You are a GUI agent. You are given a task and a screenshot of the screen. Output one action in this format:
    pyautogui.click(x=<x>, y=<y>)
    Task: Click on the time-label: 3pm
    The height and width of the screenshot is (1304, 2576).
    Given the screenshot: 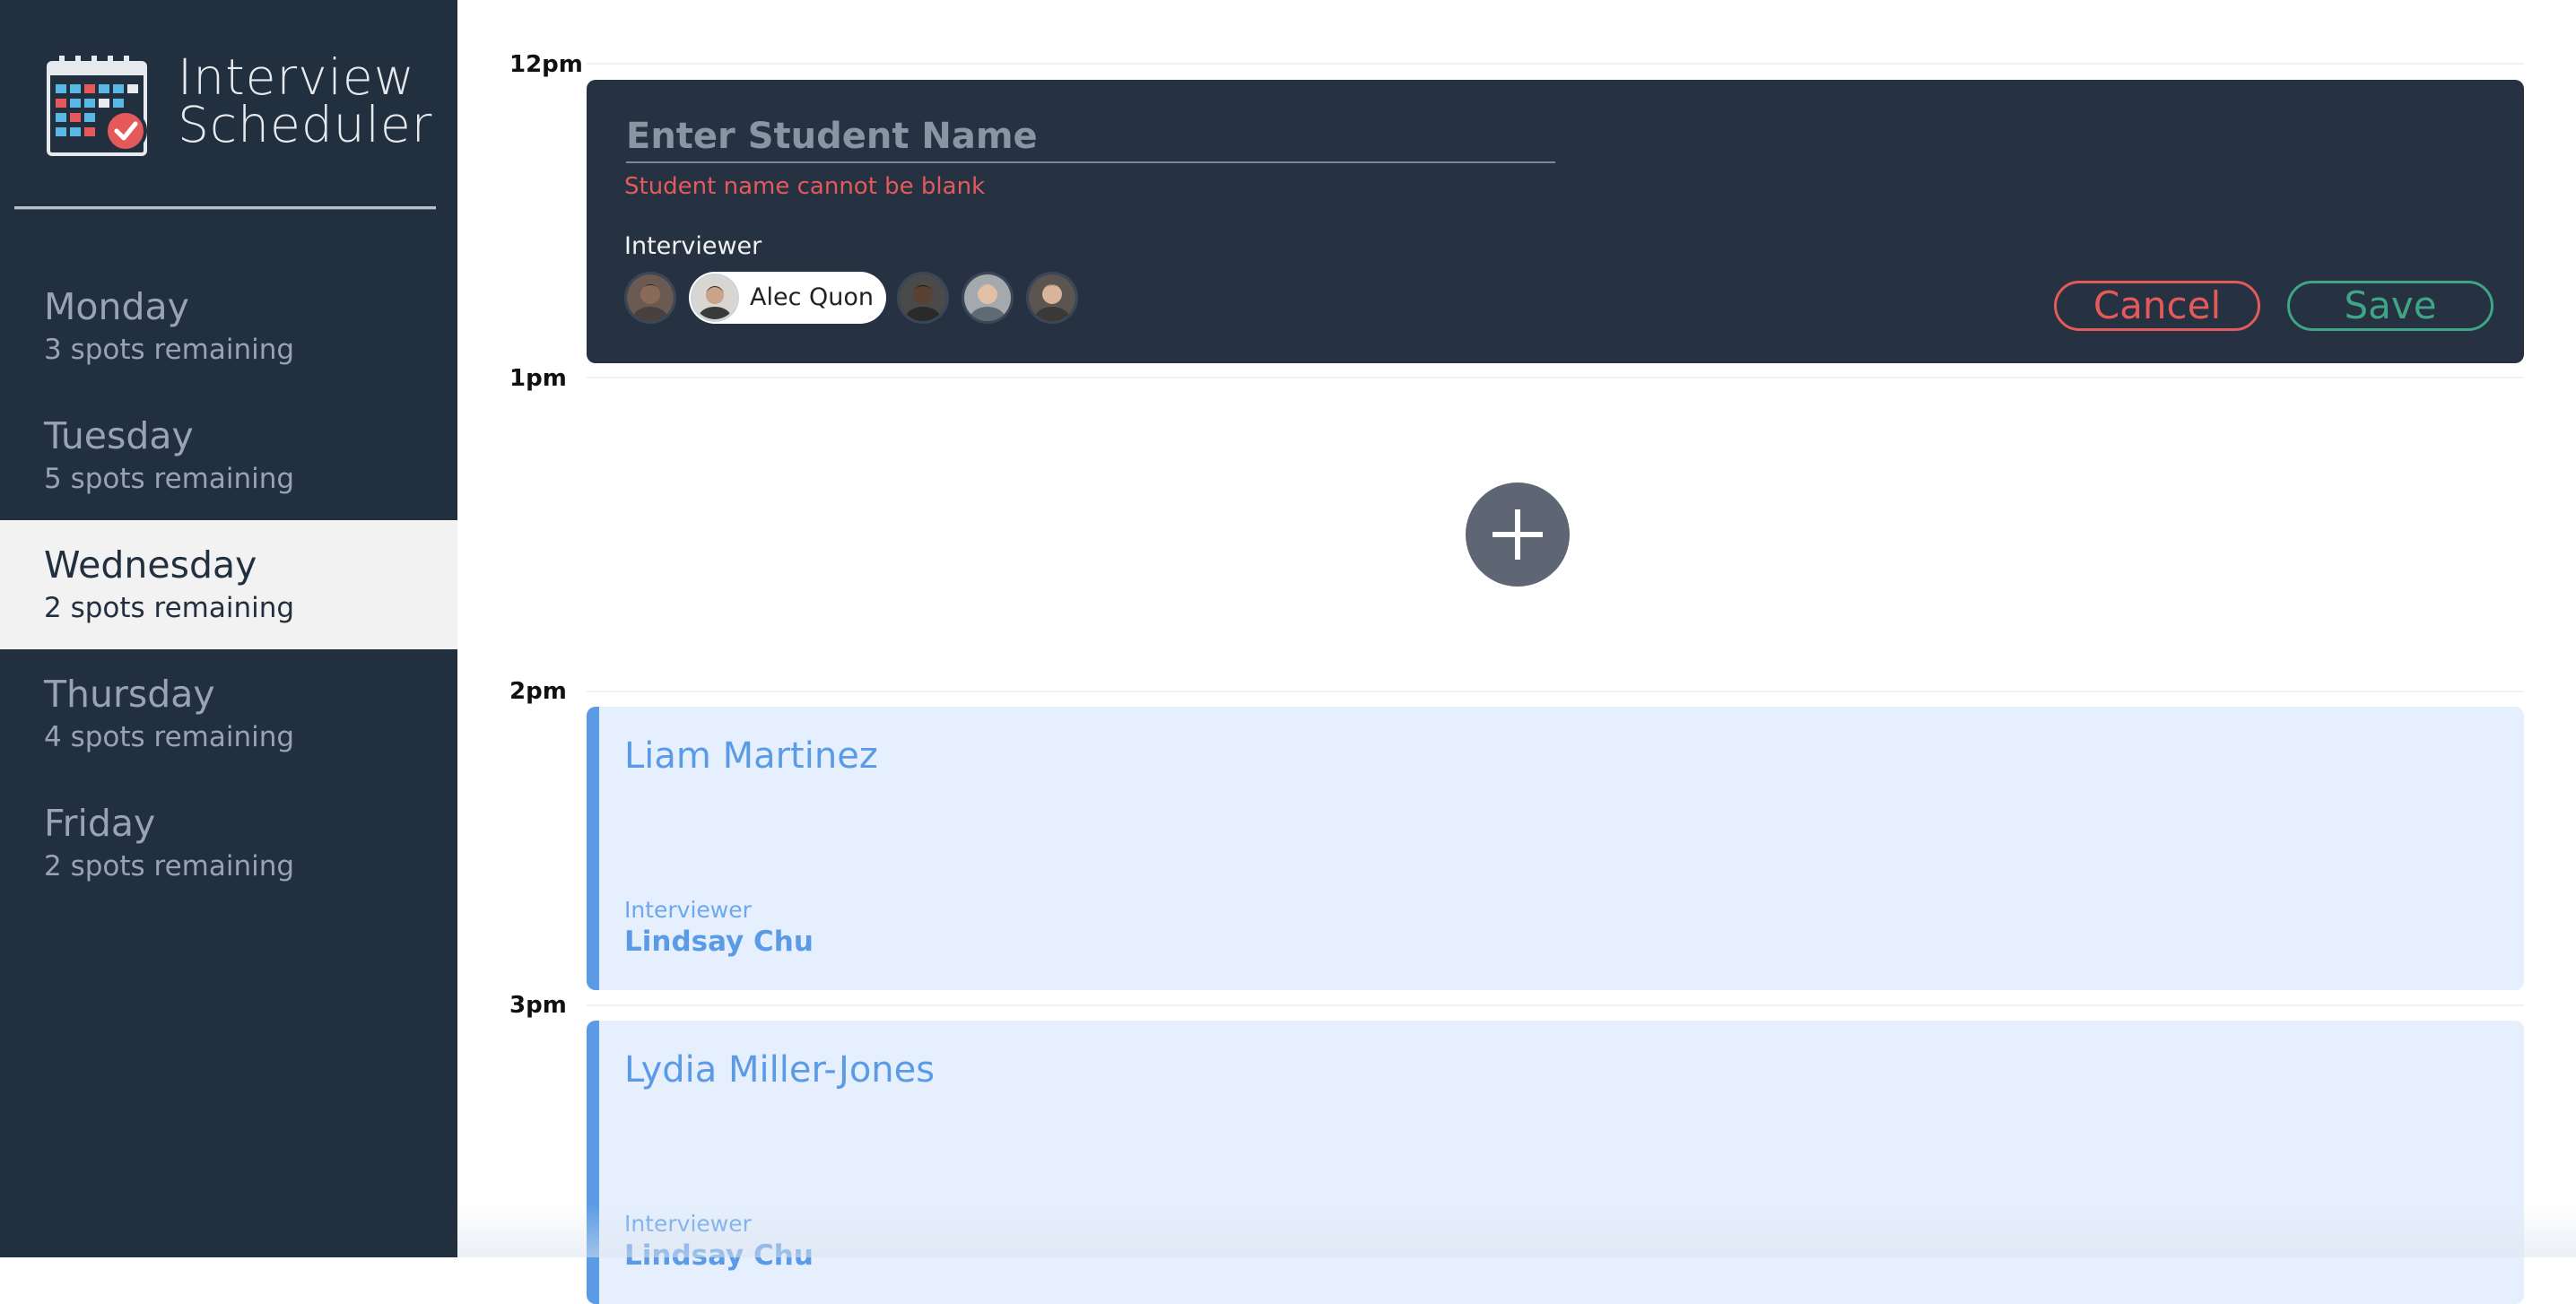 What is the action you would take?
    pyautogui.click(x=538, y=1005)
    